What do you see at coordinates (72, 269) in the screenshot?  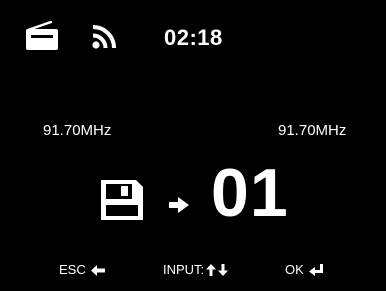 I see `esc-label: ESC` at bounding box center [72, 269].